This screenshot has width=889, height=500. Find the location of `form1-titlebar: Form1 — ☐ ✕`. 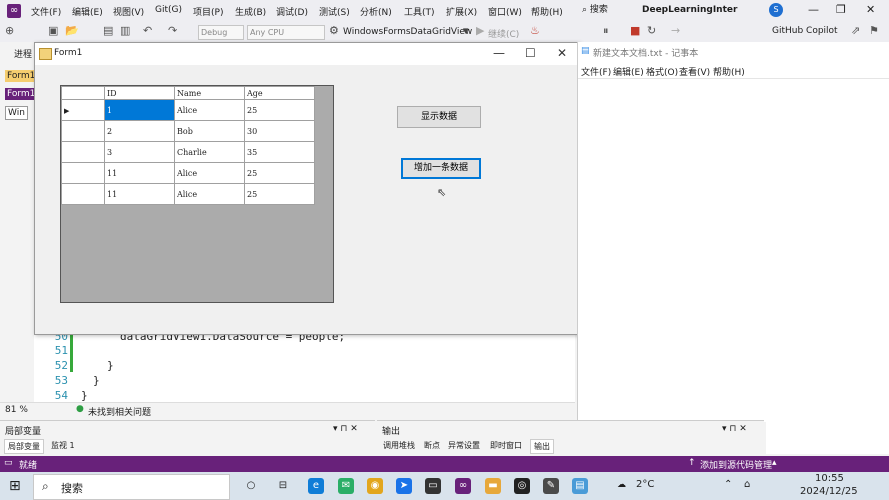

form1-titlebar: Form1 — ☐ ✕ is located at coordinates (307, 54).